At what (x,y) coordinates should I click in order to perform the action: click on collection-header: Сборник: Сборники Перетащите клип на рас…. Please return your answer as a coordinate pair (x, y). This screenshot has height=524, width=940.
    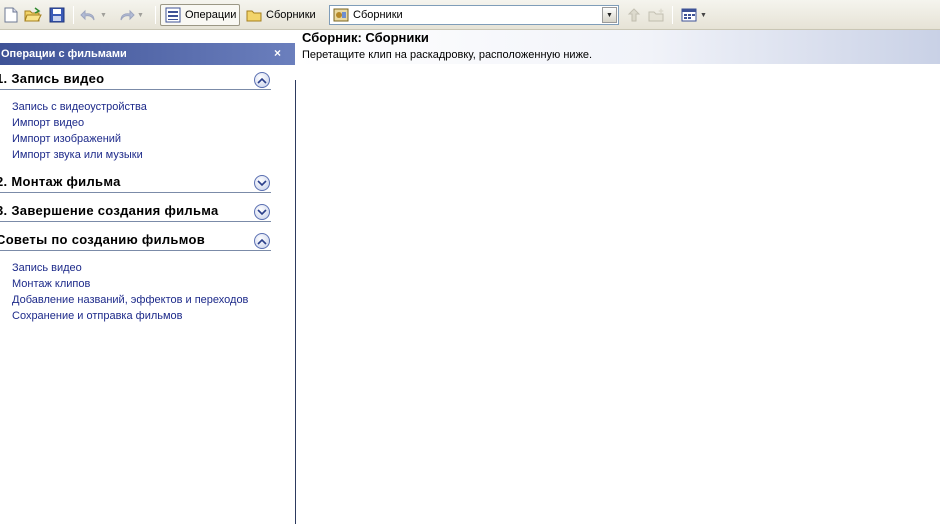
    Looking at the image, I should click on (618, 47).